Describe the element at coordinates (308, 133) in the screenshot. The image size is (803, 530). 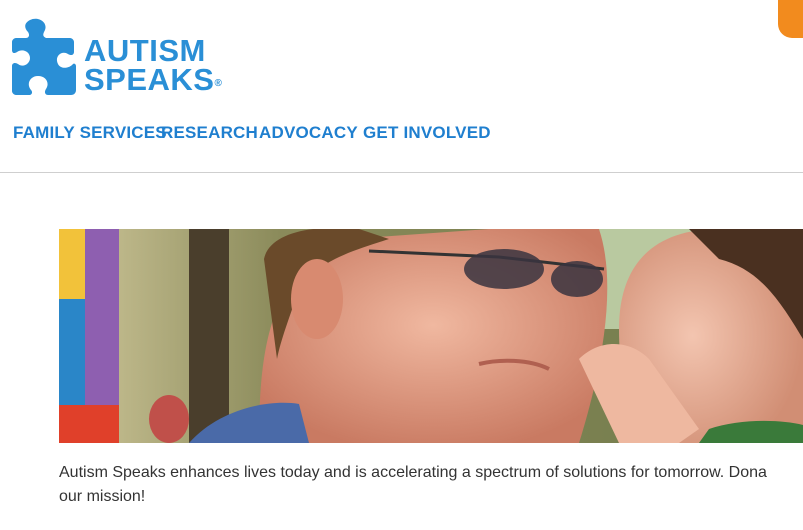
I see `nav-advocacy: ADVOCACY` at that location.